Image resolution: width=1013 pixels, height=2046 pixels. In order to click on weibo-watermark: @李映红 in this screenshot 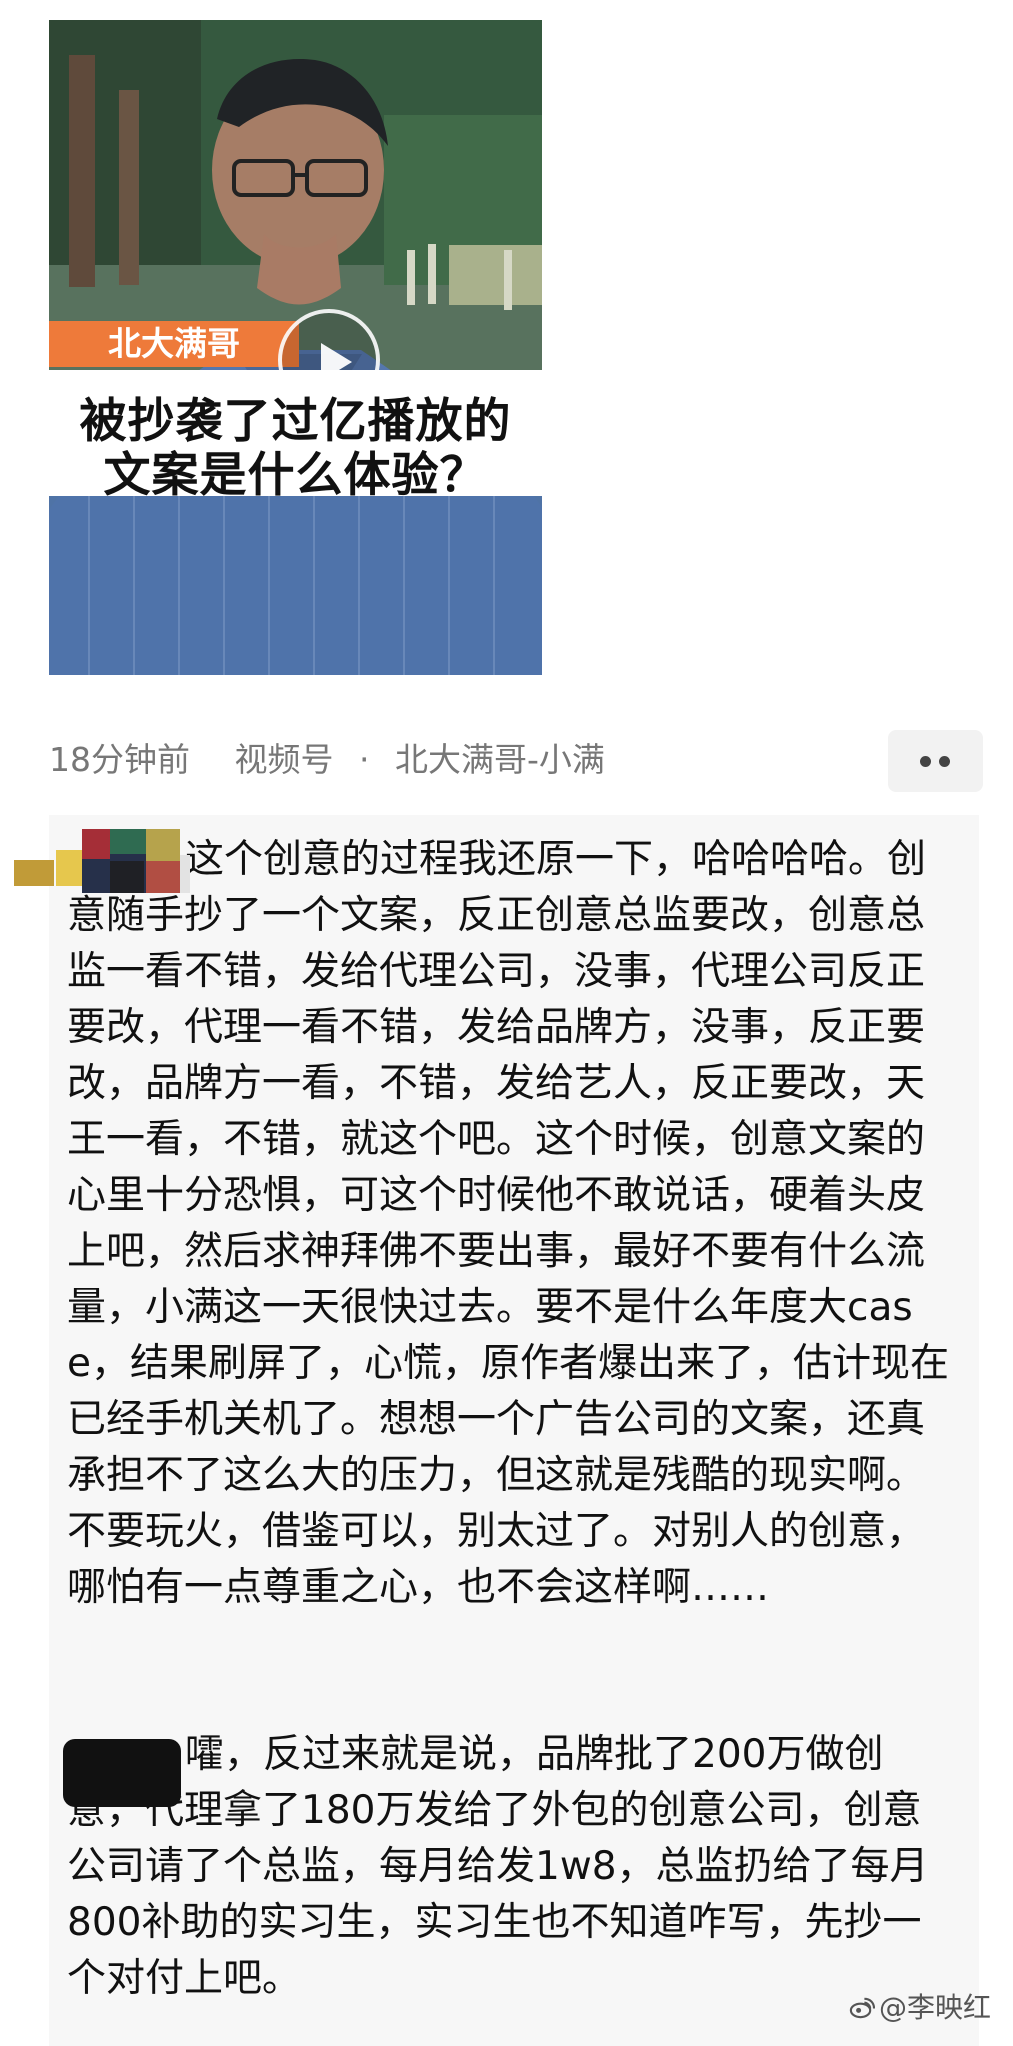, I will do `click(920, 2008)`.